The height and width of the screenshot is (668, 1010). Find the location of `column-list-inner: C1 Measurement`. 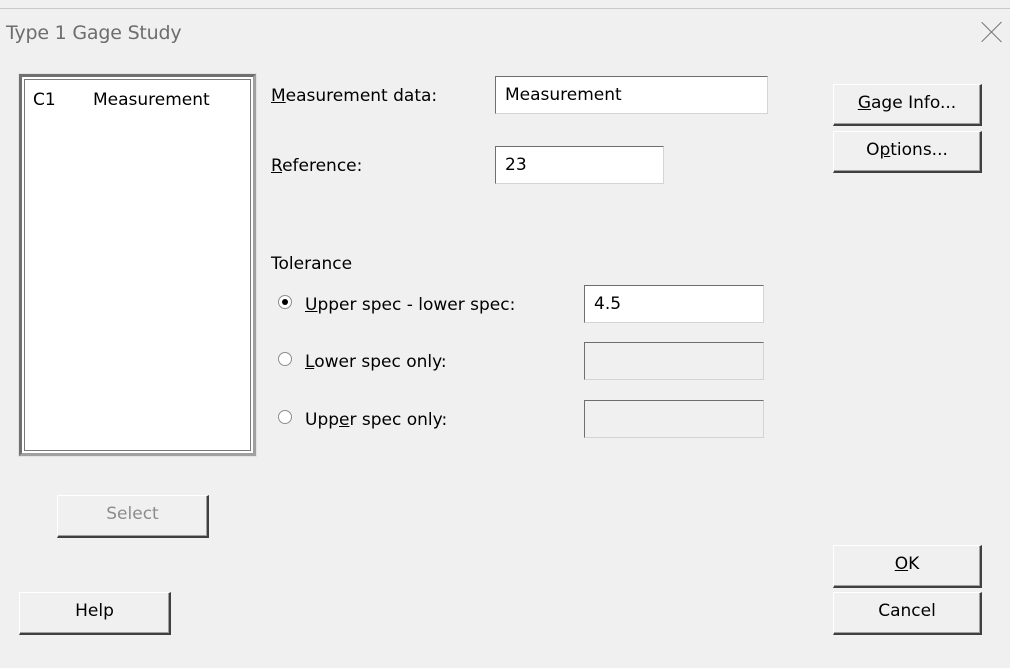

column-list-inner: C1 Measurement is located at coordinates (137, 265).